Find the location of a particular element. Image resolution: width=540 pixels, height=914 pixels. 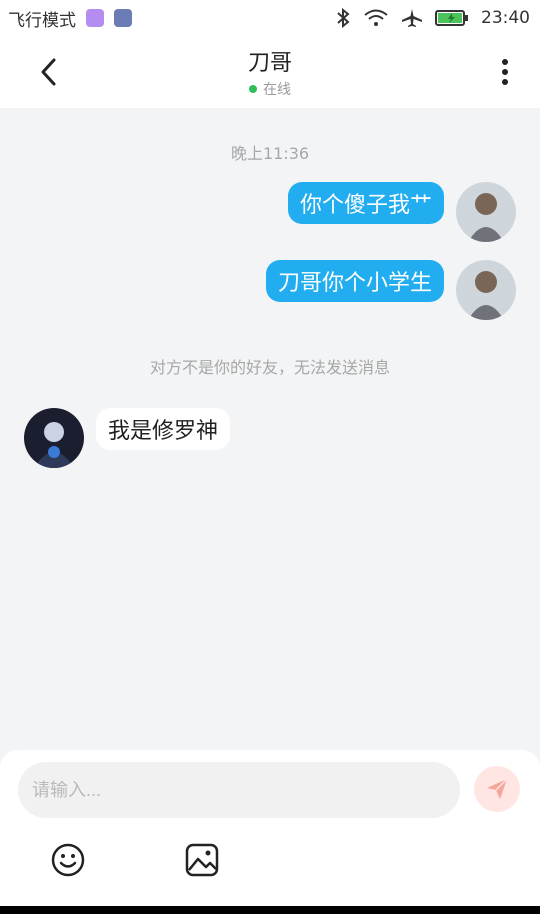

image-icon is located at coordinates (202, 860).